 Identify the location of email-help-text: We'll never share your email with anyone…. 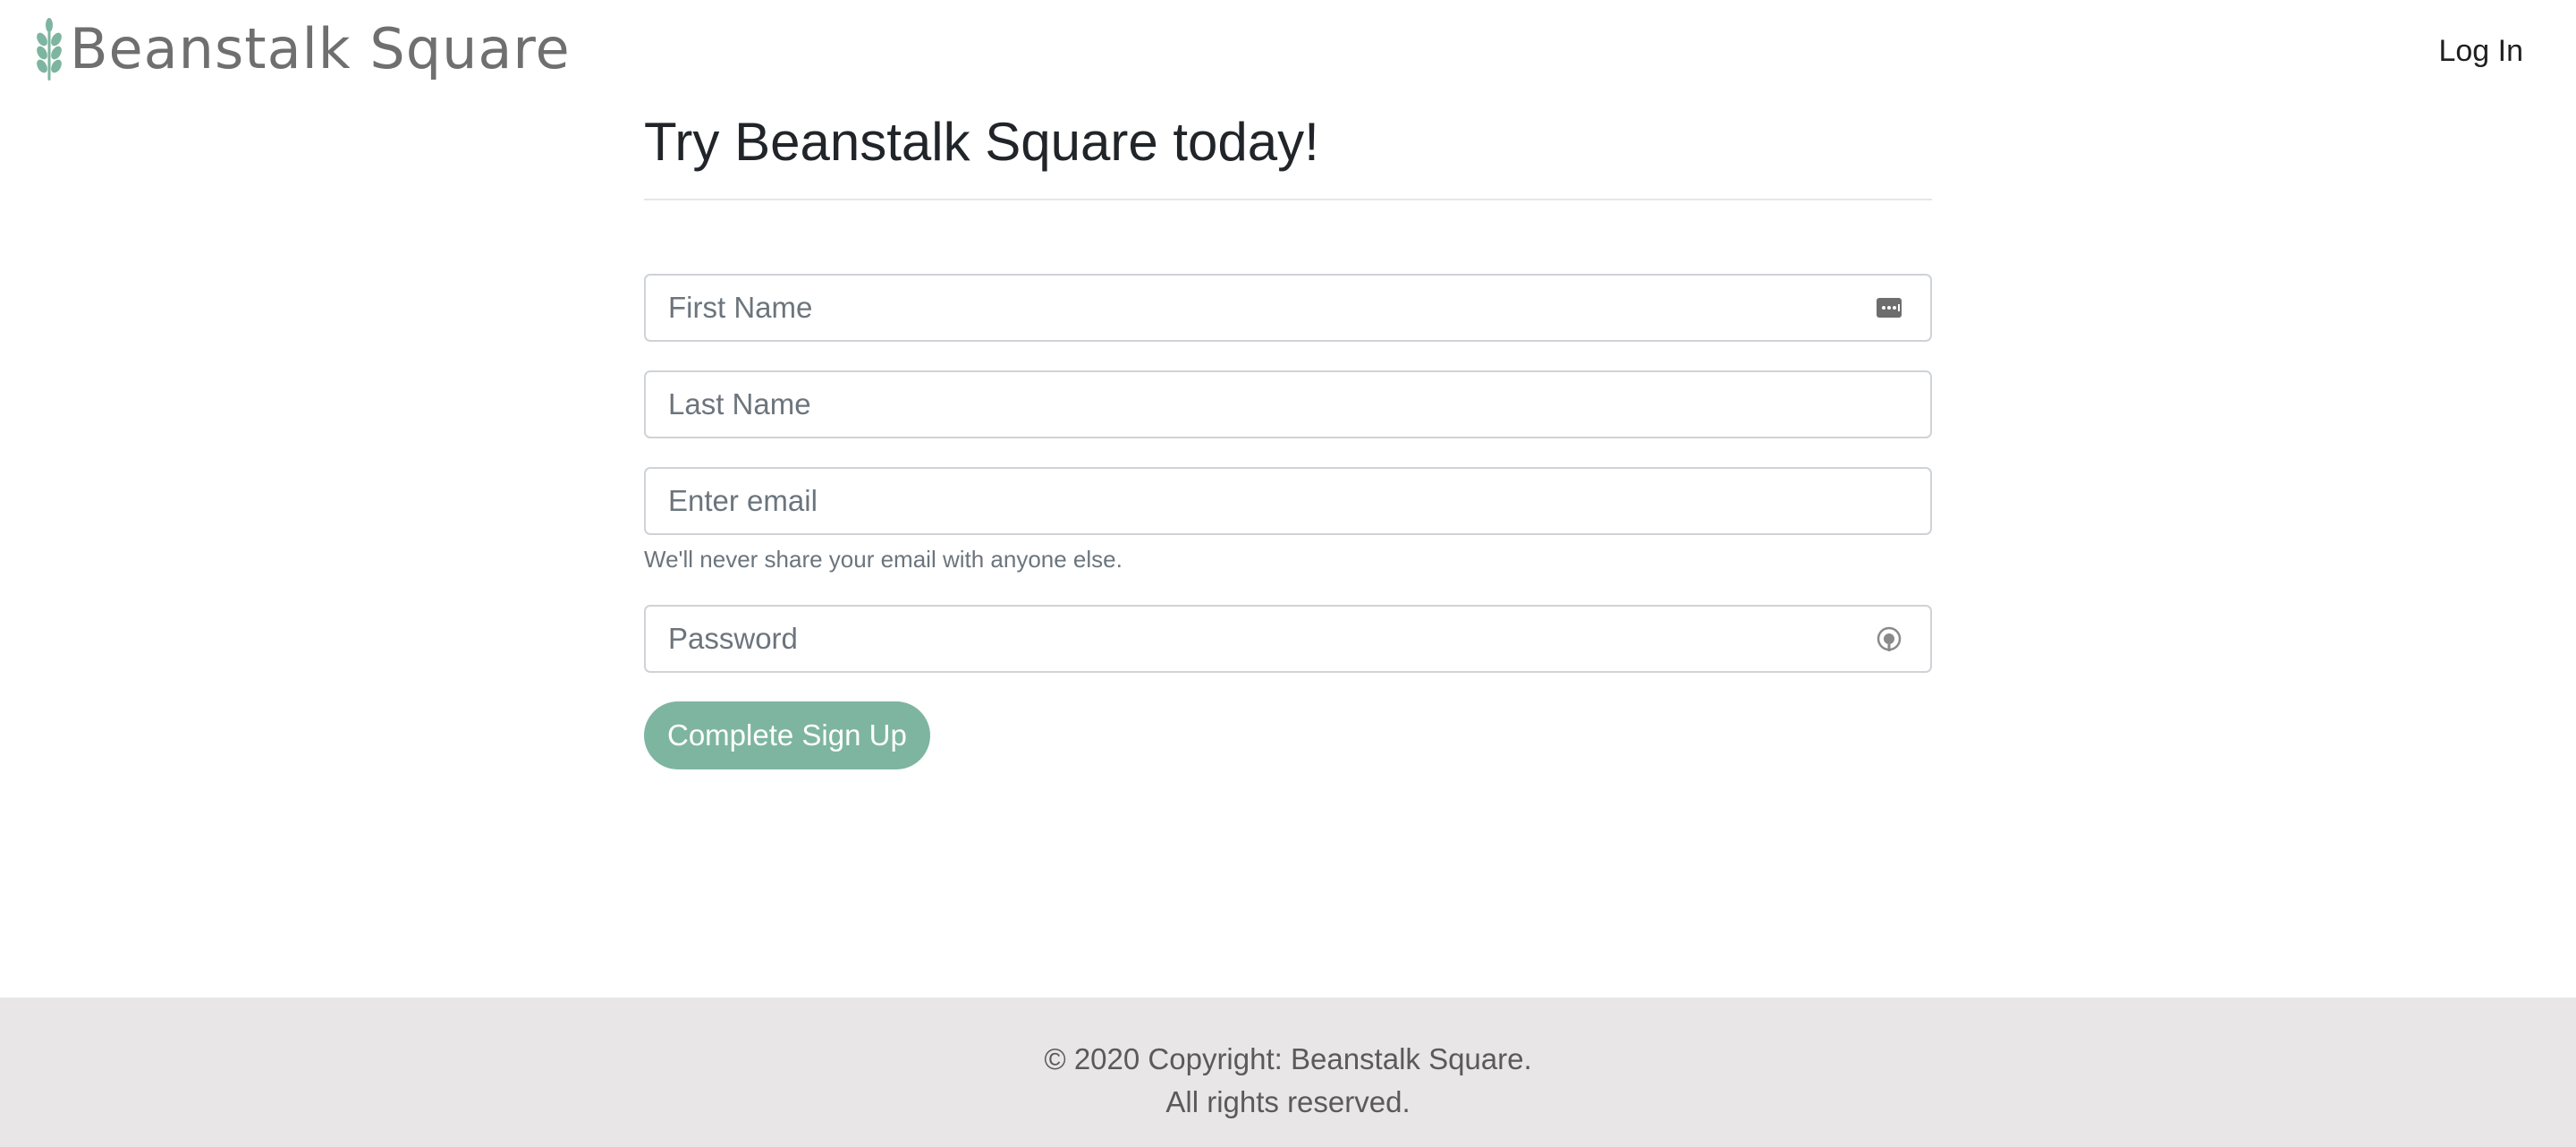
(883, 560).